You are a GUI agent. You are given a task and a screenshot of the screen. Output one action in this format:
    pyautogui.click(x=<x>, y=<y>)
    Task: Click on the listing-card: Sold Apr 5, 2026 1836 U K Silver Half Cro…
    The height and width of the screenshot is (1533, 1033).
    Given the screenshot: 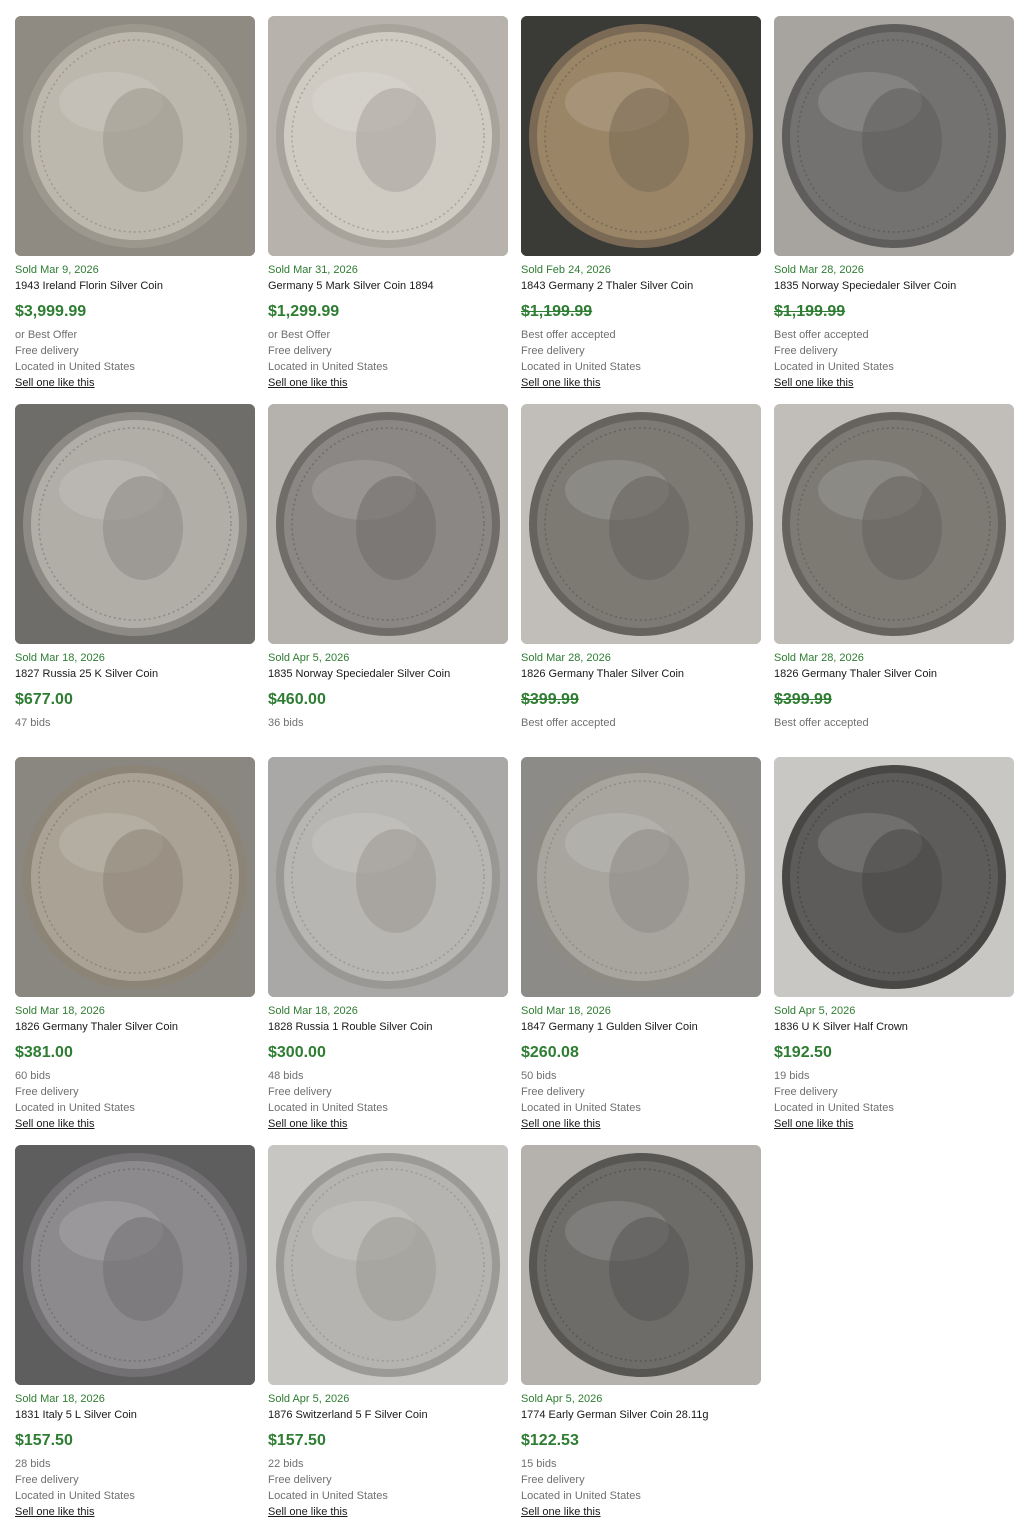 What is the action you would take?
    pyautogui.click(x=894, y=946)
    